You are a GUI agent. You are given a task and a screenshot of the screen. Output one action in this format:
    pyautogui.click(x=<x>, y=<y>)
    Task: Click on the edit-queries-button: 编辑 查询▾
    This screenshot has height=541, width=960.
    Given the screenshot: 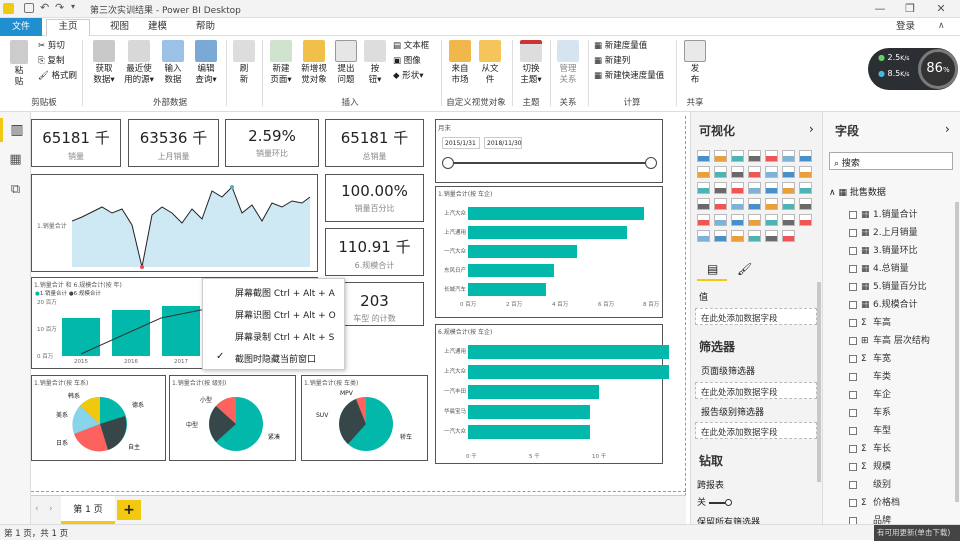 What is the action you would take?
    pyautogui.click(x=206, y=63)
    